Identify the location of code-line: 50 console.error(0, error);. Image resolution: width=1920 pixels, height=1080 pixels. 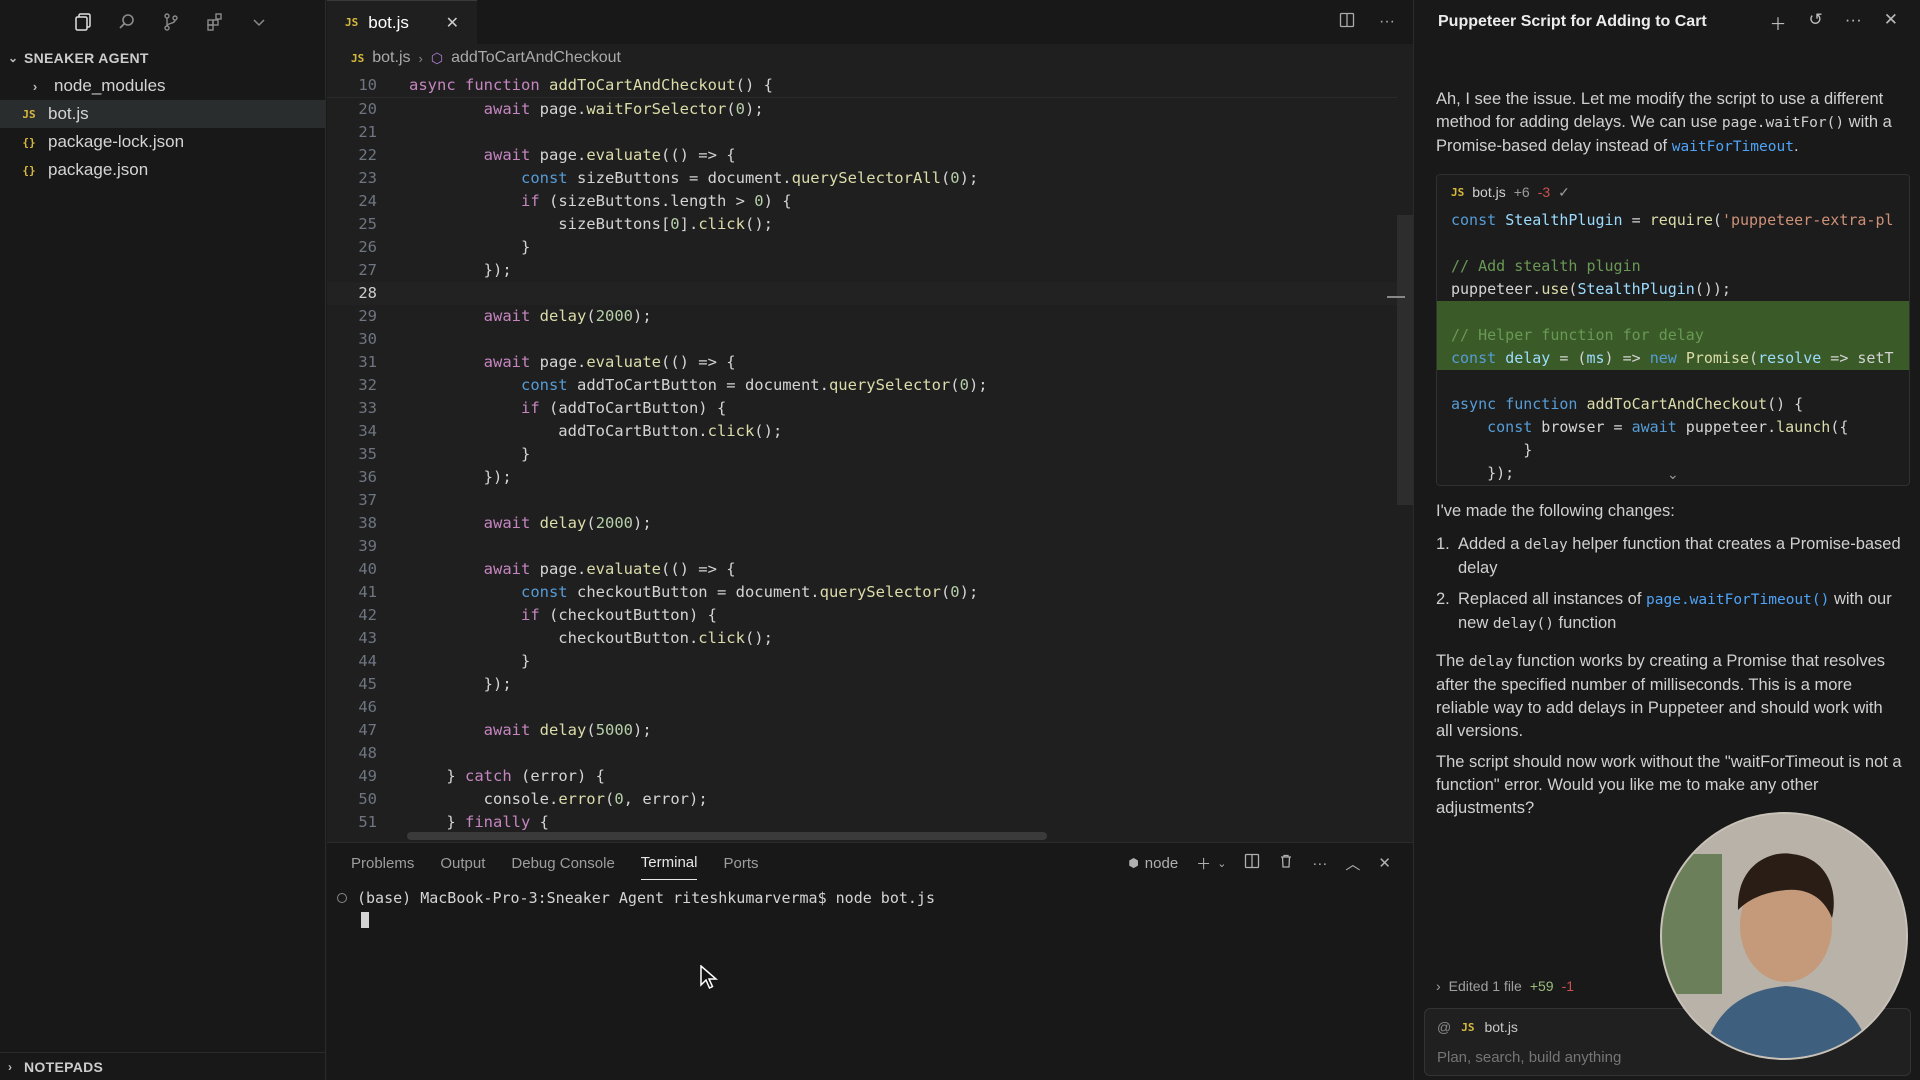
(862, 799).